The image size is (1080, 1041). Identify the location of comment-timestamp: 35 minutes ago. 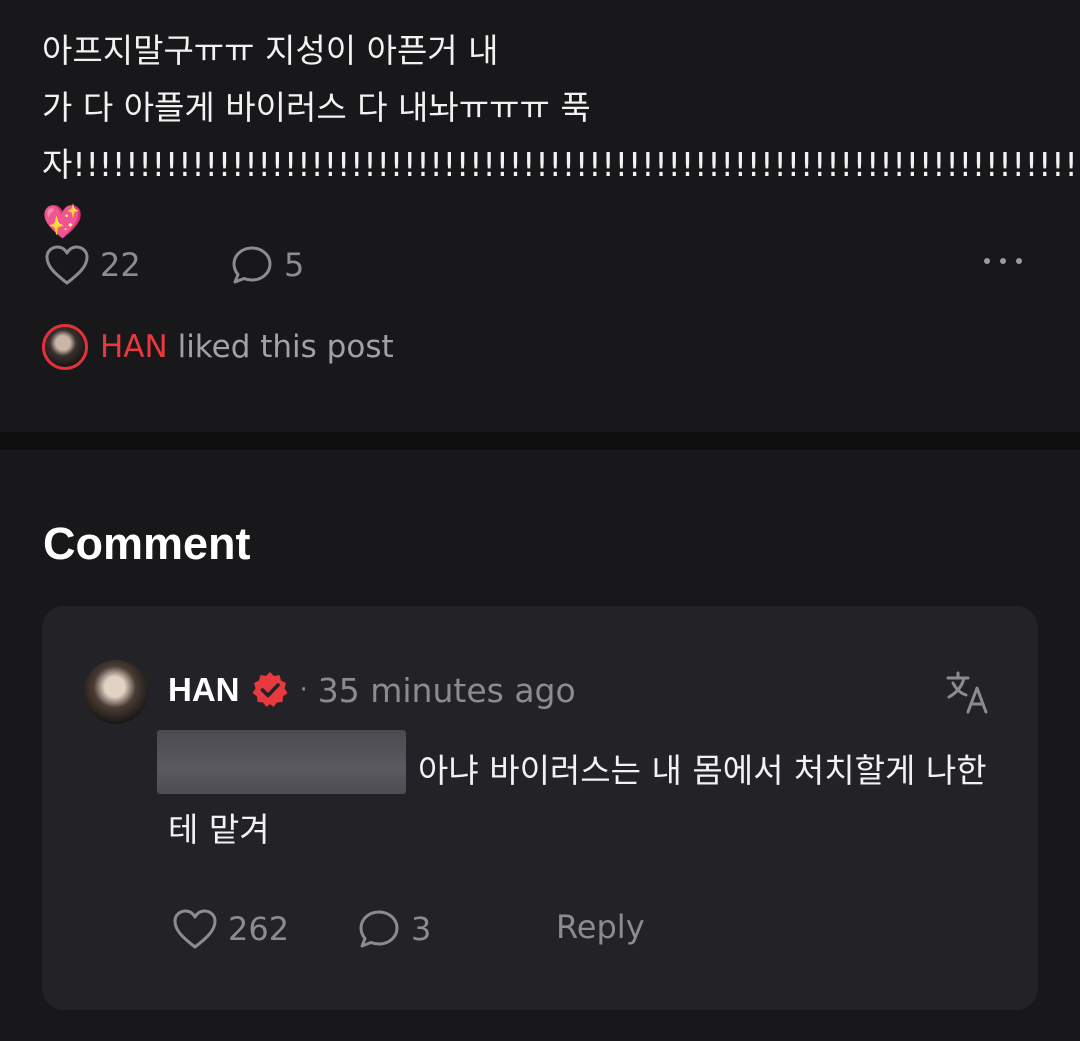
(446, 690).